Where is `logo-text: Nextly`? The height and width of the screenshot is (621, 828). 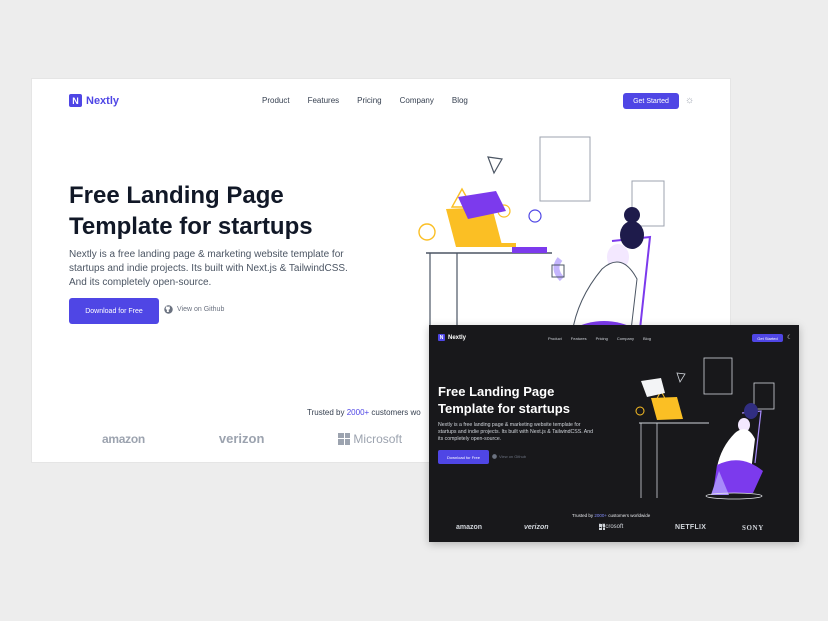 logo-text: Nextly is located at coordinates (103, 100).